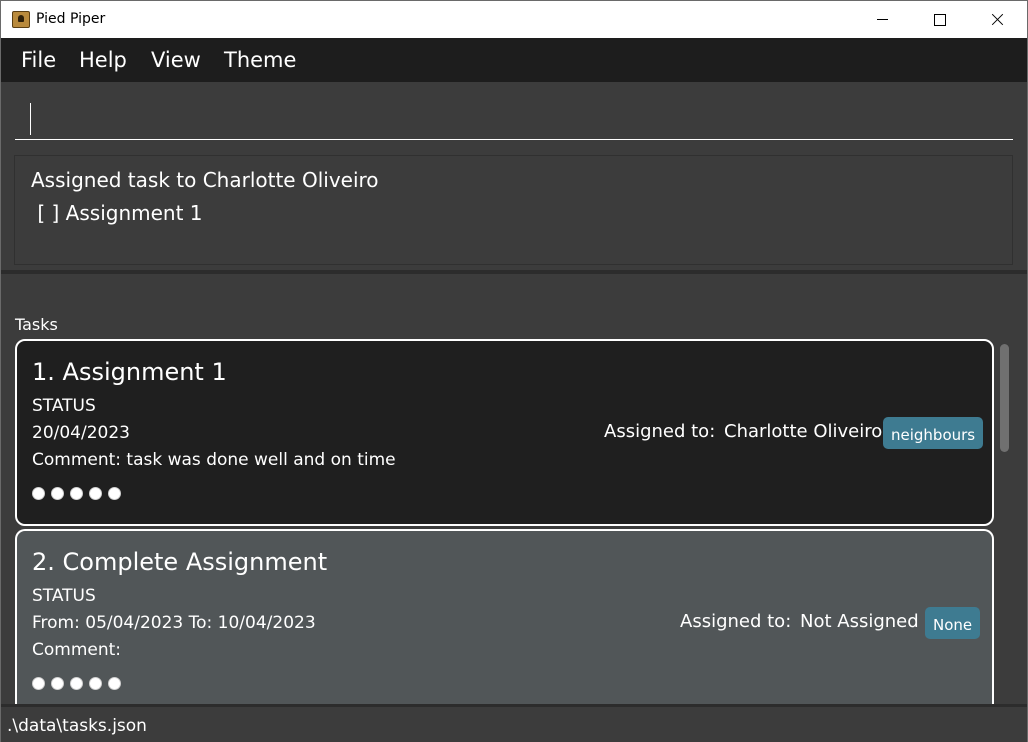 The image size is (1028, 742). I want to click on menu-bar: File Help View Theme, so click(514, 60).